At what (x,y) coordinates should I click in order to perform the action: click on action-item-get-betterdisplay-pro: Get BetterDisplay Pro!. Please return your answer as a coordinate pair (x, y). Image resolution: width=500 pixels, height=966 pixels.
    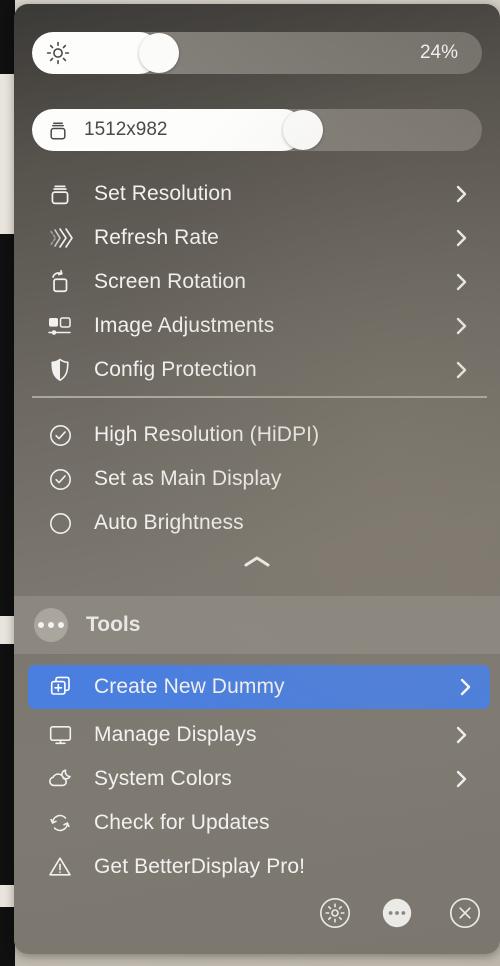
    Looking at the image, I should click on (257, 867).